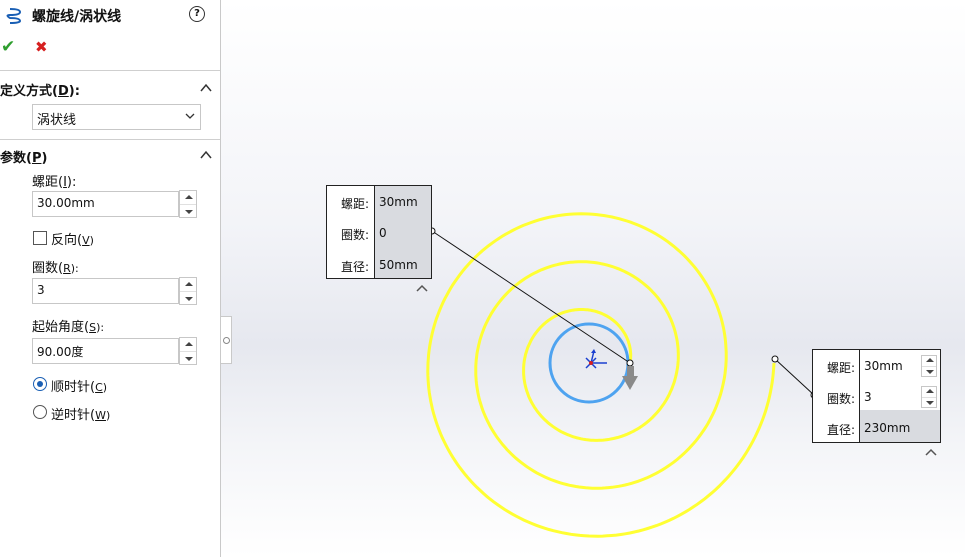 This screenshot has height=557, width=965. I want to click on end-parameters-callout: 螺距: 30mm 圈数: 3 直径: 230mm, so click(876, 396).